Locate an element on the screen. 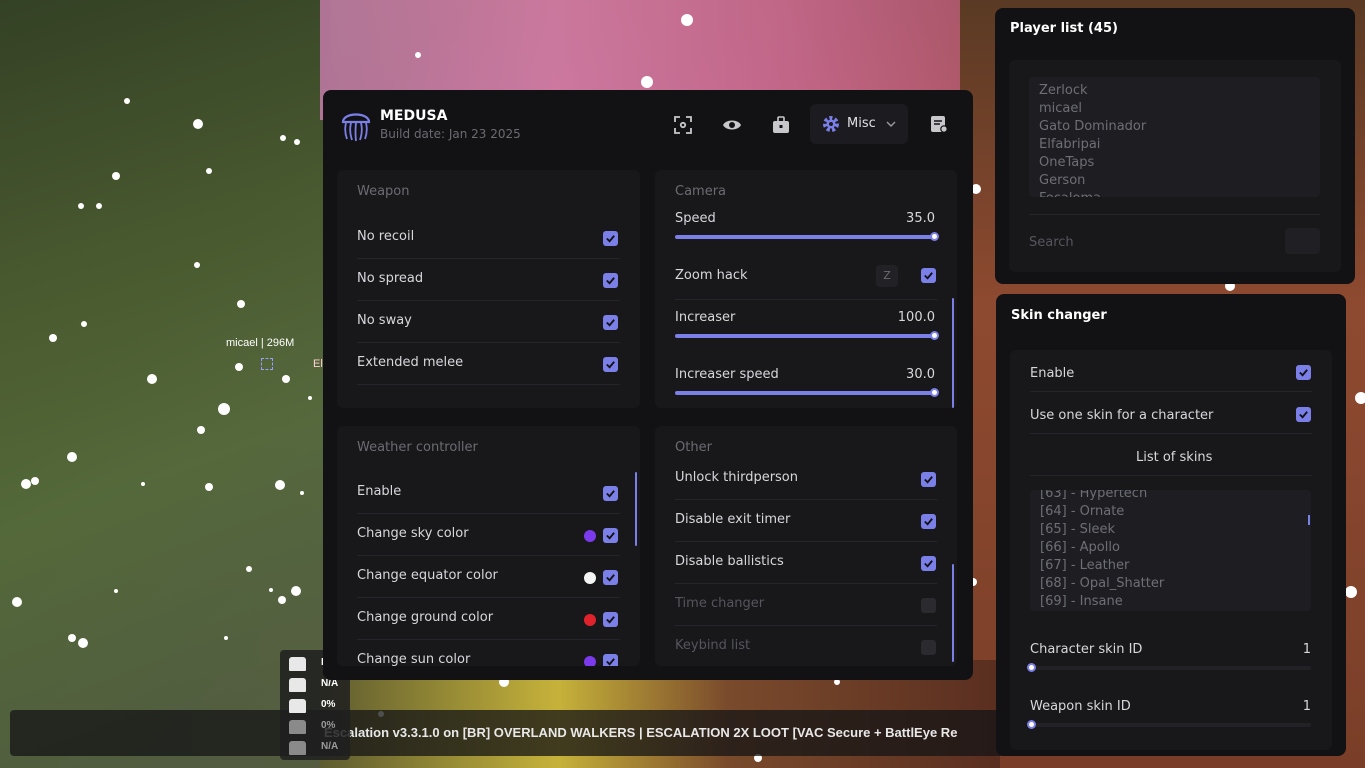 The image size is (1365, 768). option-row: Disable exit timer is located at coordinates (806, 521).